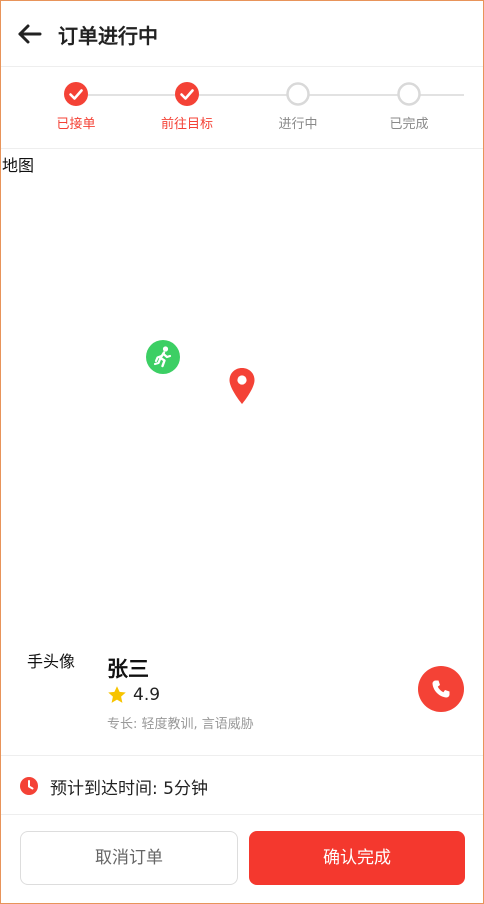 This screenshot has width=484, height=904. Describe the element at coordinates (409, 124) in the screenshot. I see `step-label: 已完成` at that location.